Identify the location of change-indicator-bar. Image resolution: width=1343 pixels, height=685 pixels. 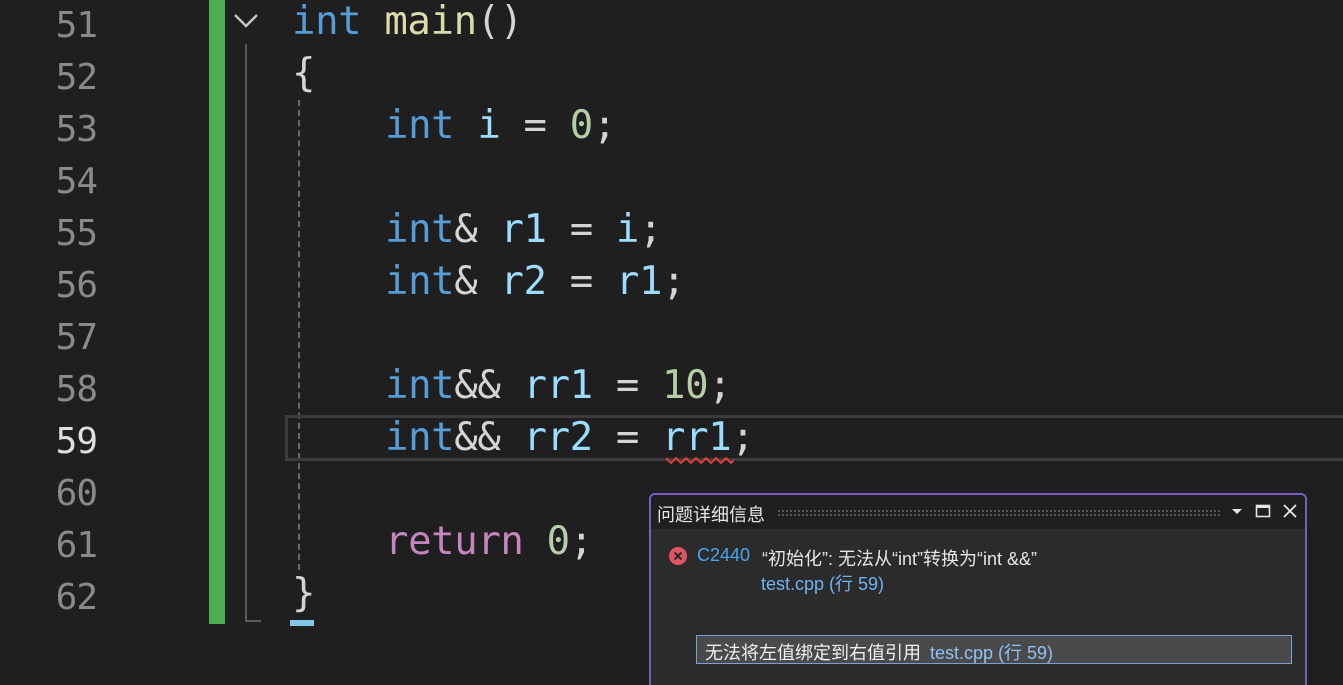
(217, 312).